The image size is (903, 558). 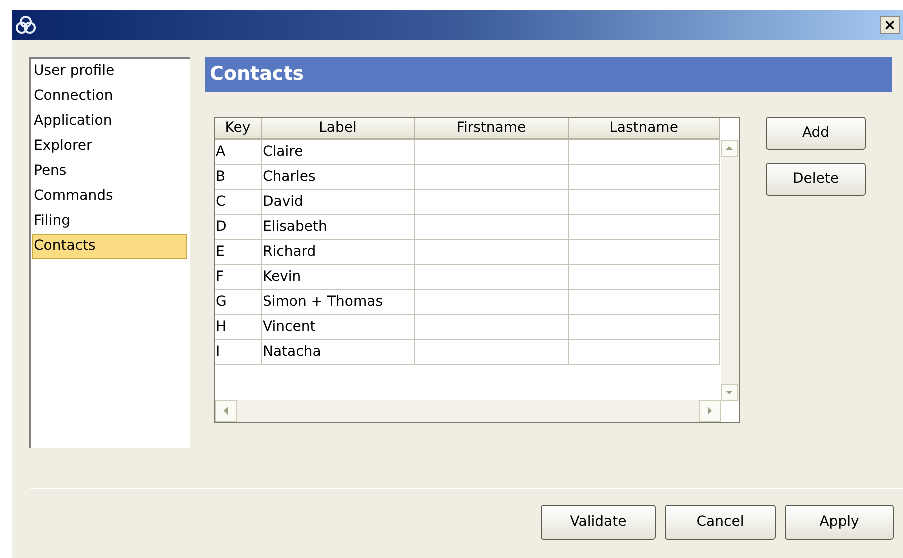 I want to click on table-cell: Elisabeth, so click(x=338, y=227).